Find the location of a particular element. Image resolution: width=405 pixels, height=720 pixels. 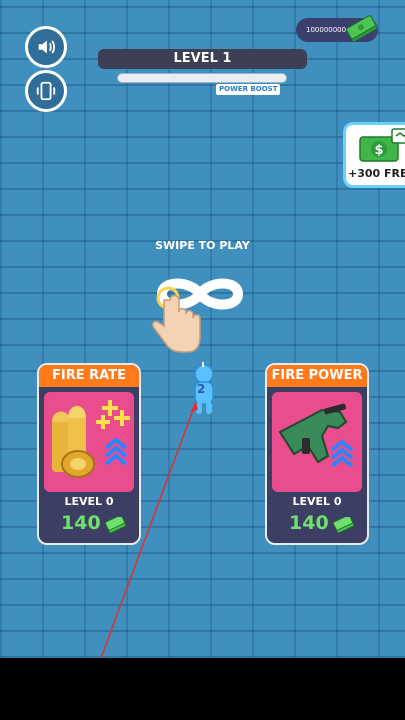

gun-icon is located at coordinates (316, 435).